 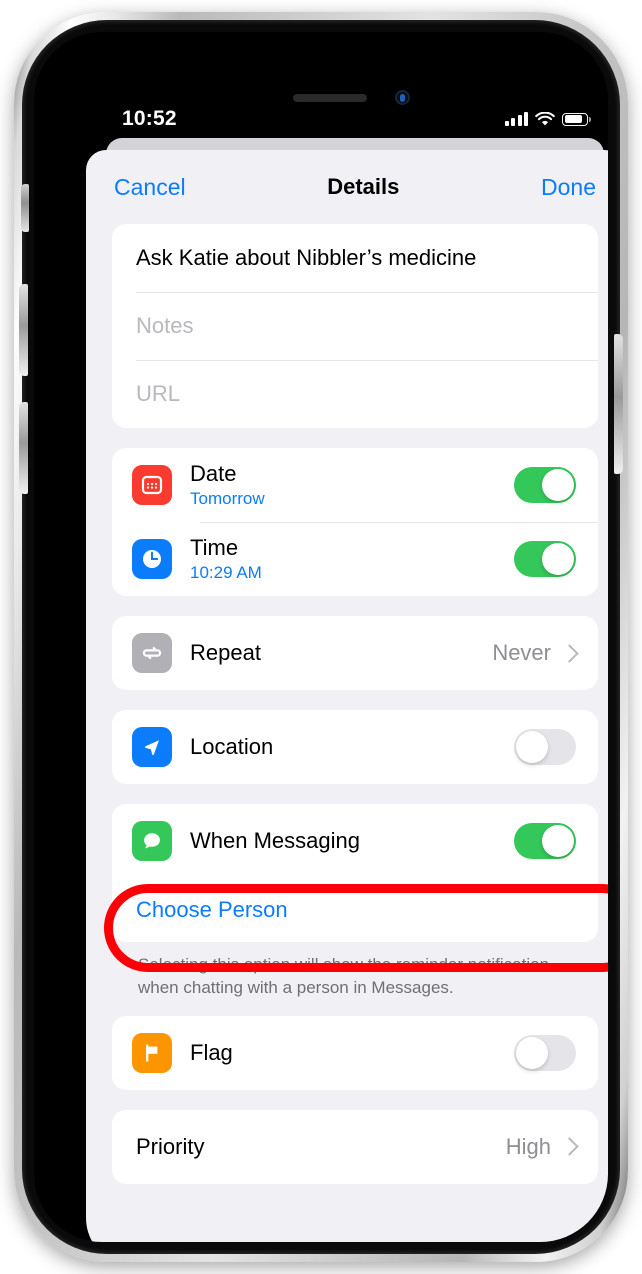 I want to click on earpiece-speaker, so click(x=330, y=98).